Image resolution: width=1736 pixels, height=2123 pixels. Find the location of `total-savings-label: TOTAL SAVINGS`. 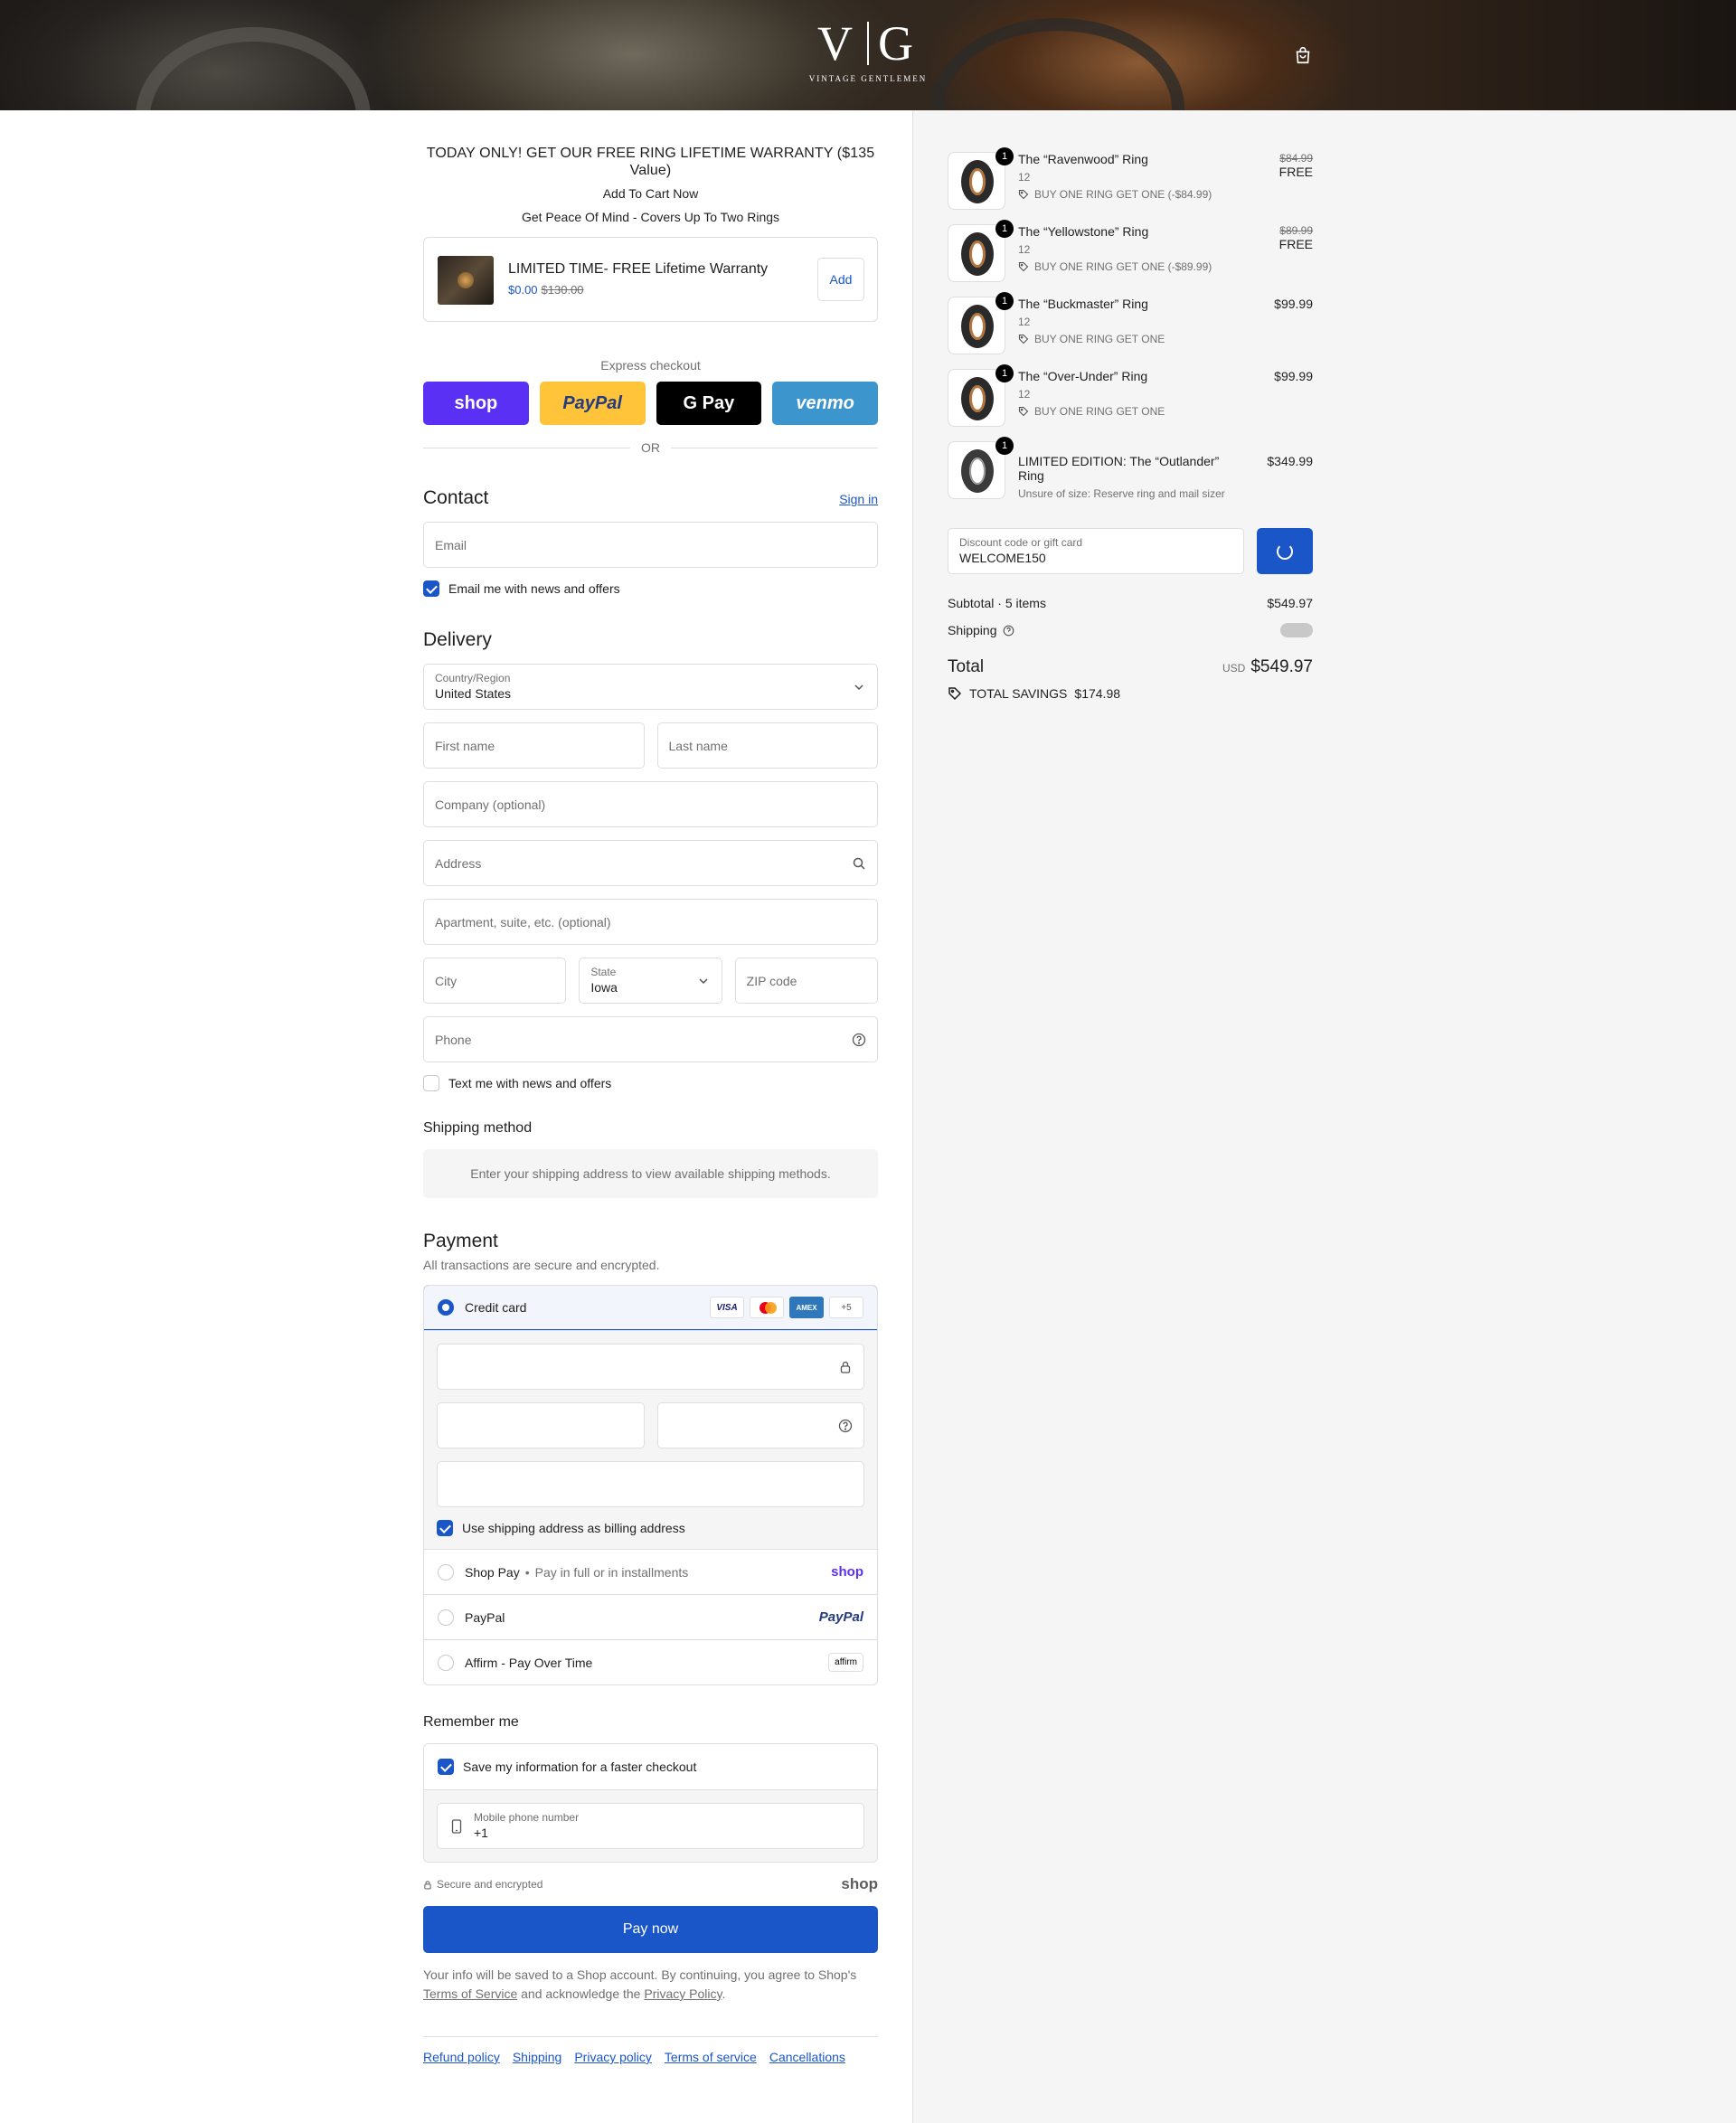

total-savings-label: TOTAL SAVINGS is located at coordinates (1018, 693).